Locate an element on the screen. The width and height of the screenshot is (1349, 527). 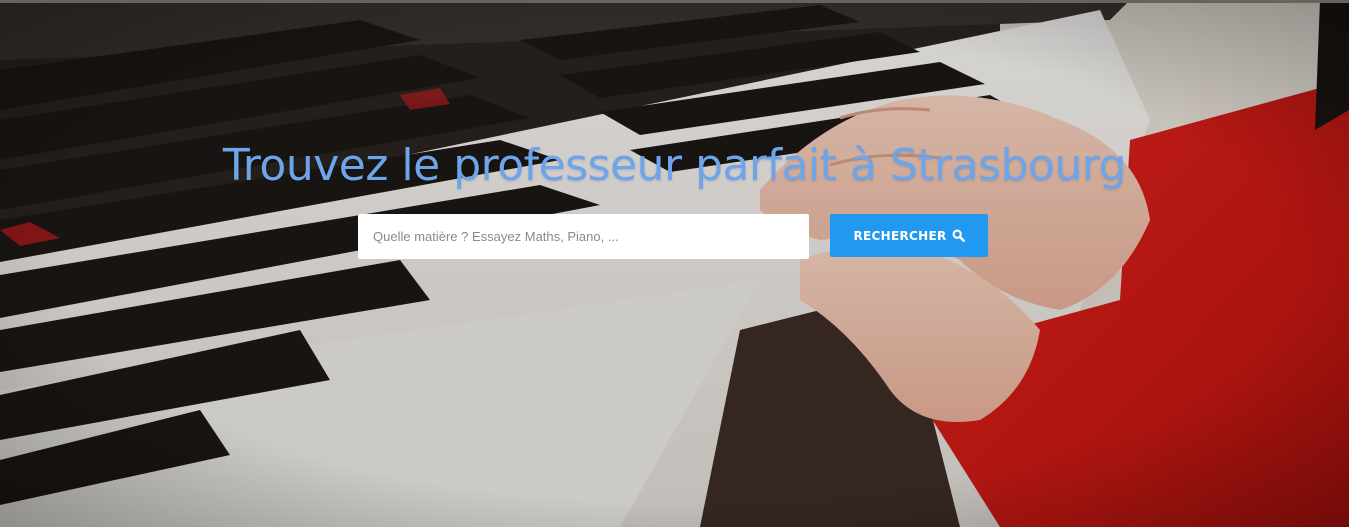
search-icon is located at coordinates (958, 235).